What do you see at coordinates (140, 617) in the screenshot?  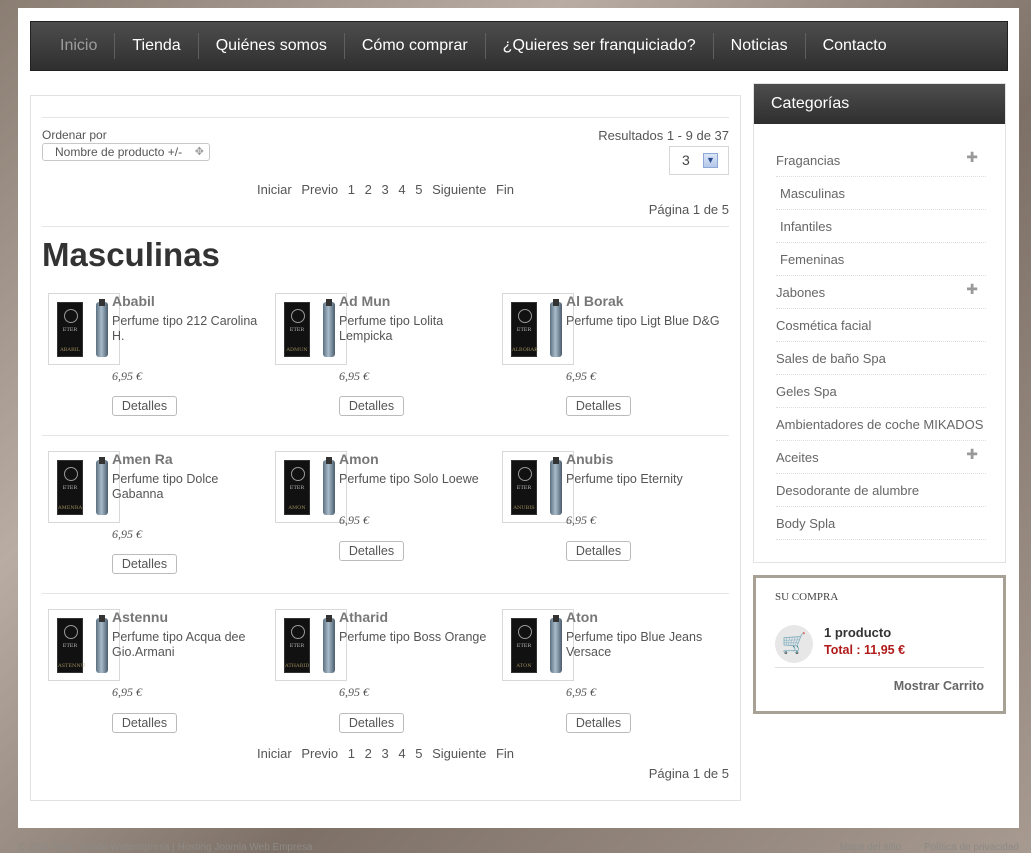 I see `product-name: Astennu` at bounding box center [140, 617].